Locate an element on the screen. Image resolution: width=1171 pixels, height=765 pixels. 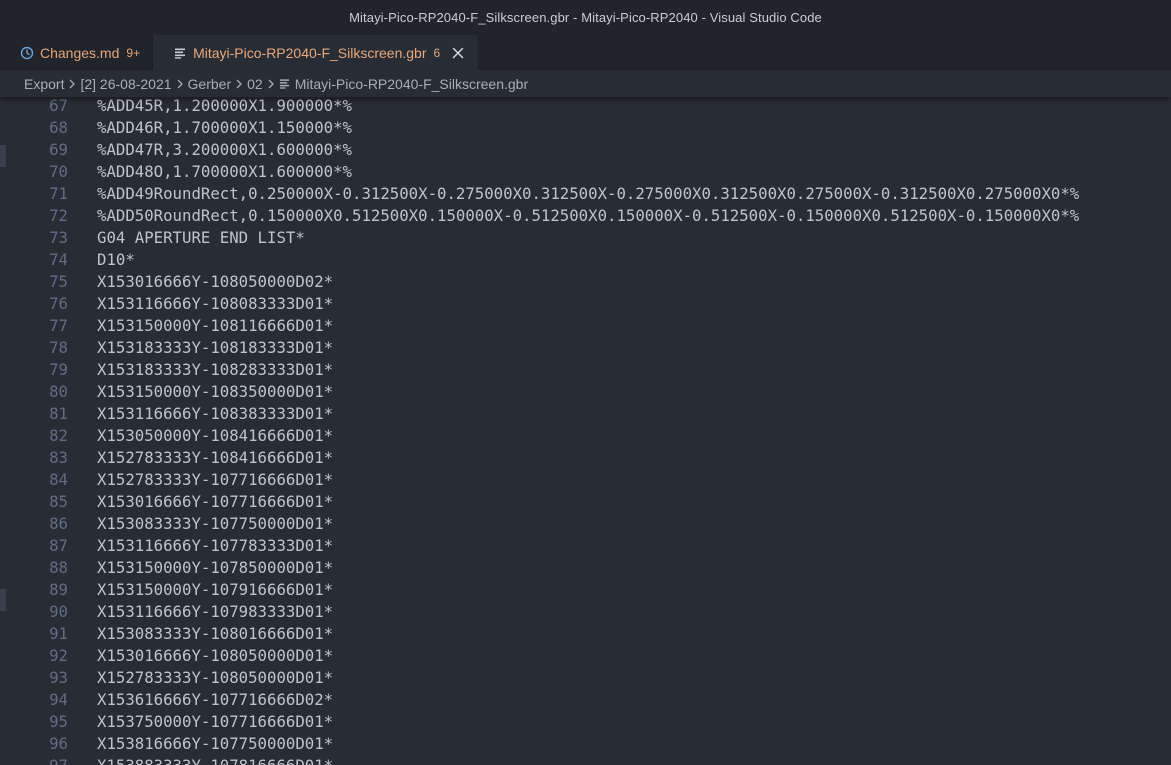
code-line: 69 %ADD47R,3.200000X1.600000*% is located at coordinates (585, 149).